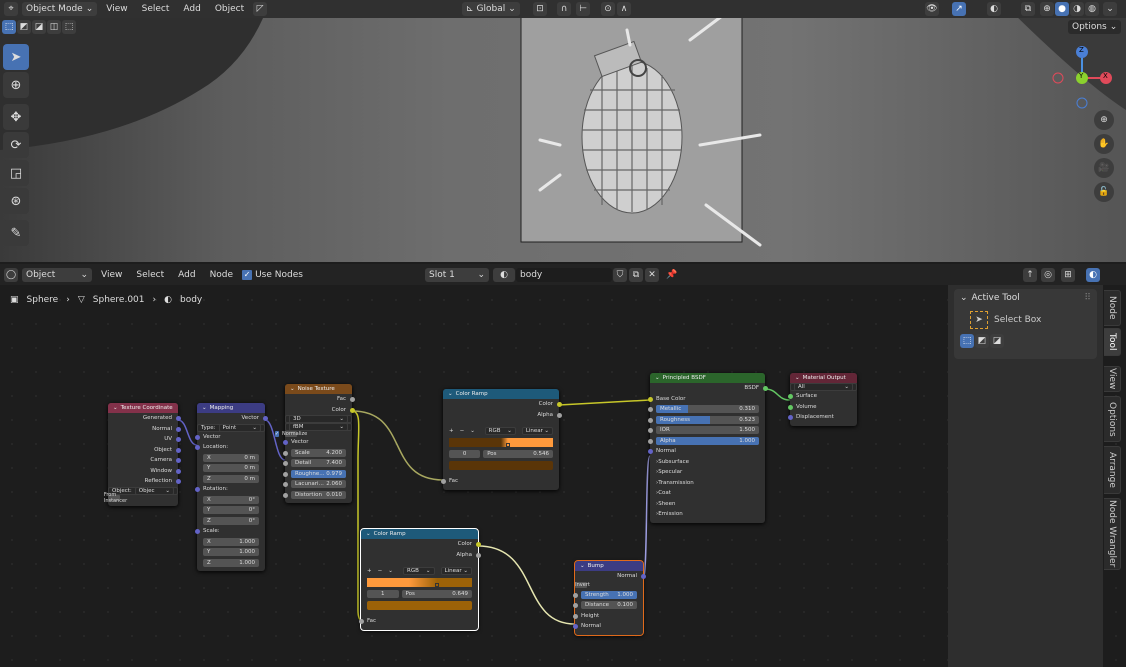 The height and width of the screenshot is (667, 1126). What do you see at coordinates (16, 85) in the screenshot?
I see `cursor-tool-icon: ⊕` at bounding box center [16, 85].